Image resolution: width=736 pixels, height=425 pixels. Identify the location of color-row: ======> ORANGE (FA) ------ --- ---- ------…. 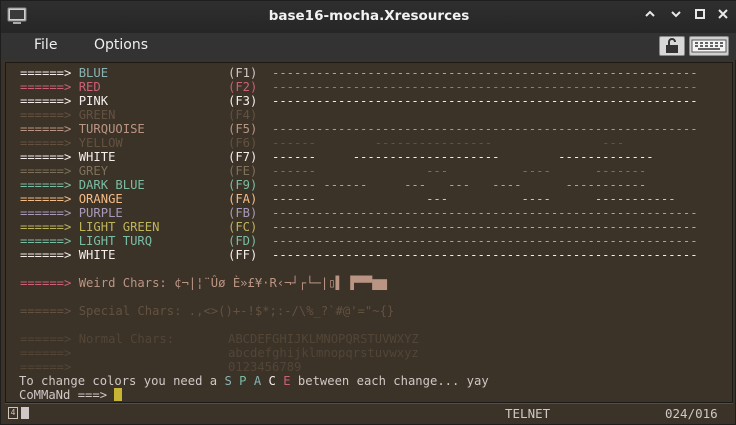
(348, 199).